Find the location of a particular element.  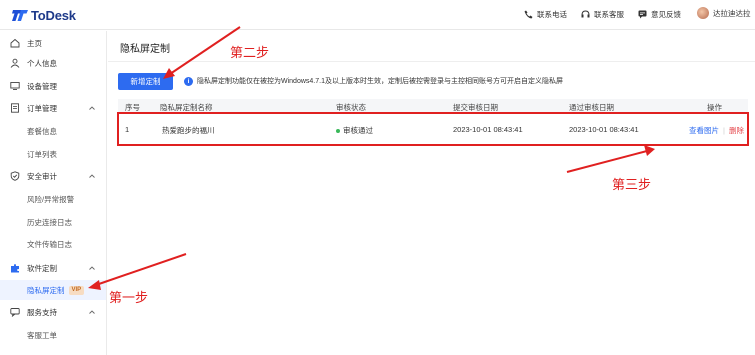

sidebar-item-support: 服务支持 is located at coordinates (53, 312).